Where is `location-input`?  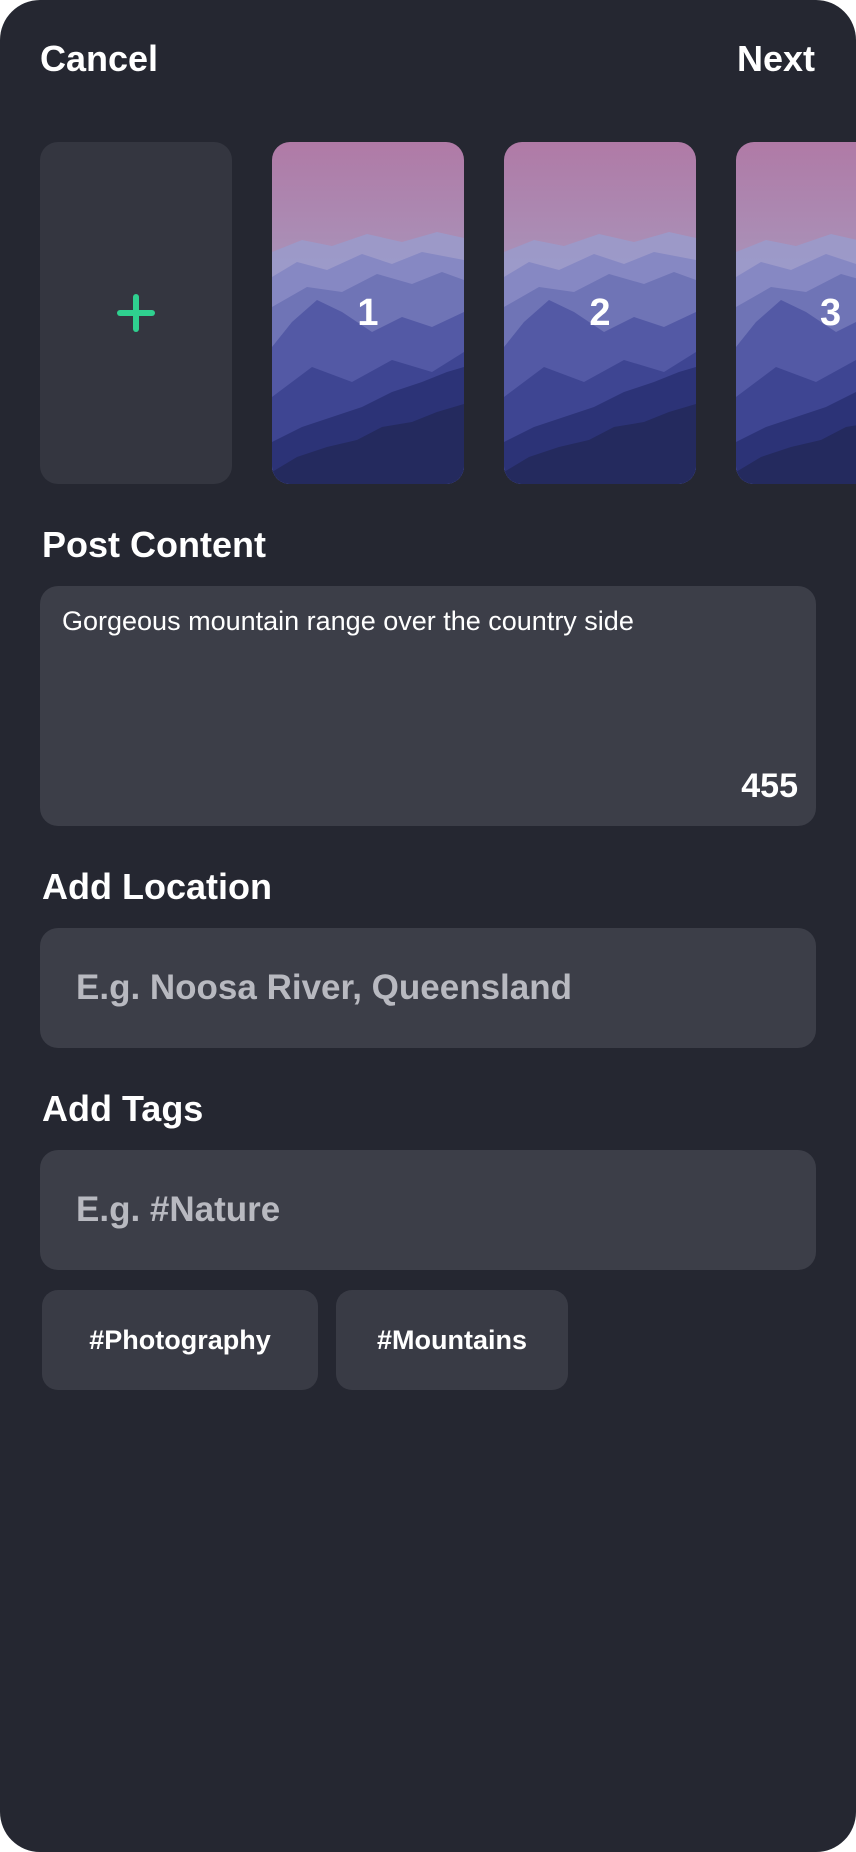 location-input is located at coordinates (428, 988).